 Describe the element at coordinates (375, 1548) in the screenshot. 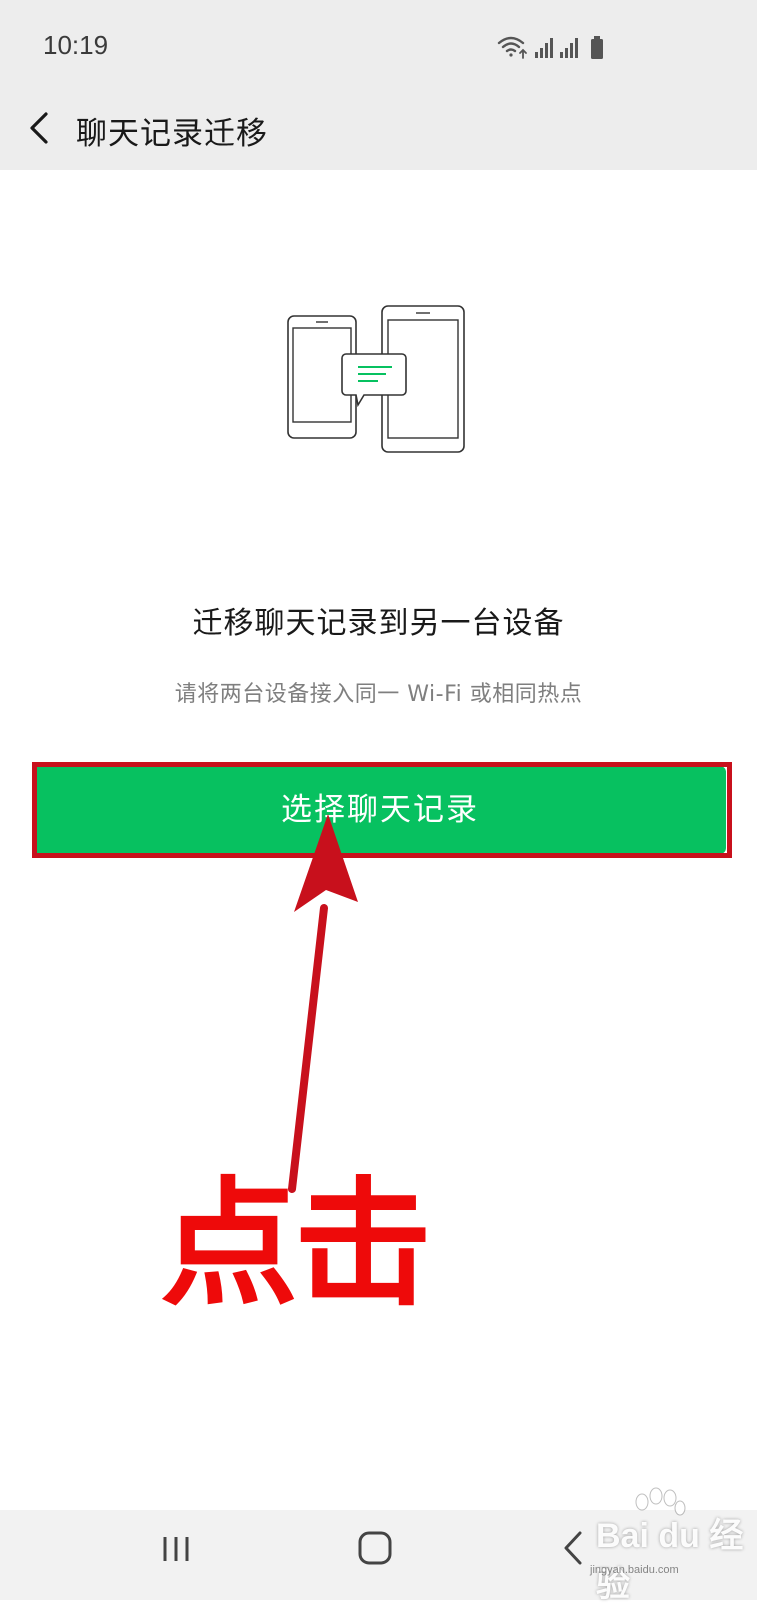

I see `home-icon` at that location.